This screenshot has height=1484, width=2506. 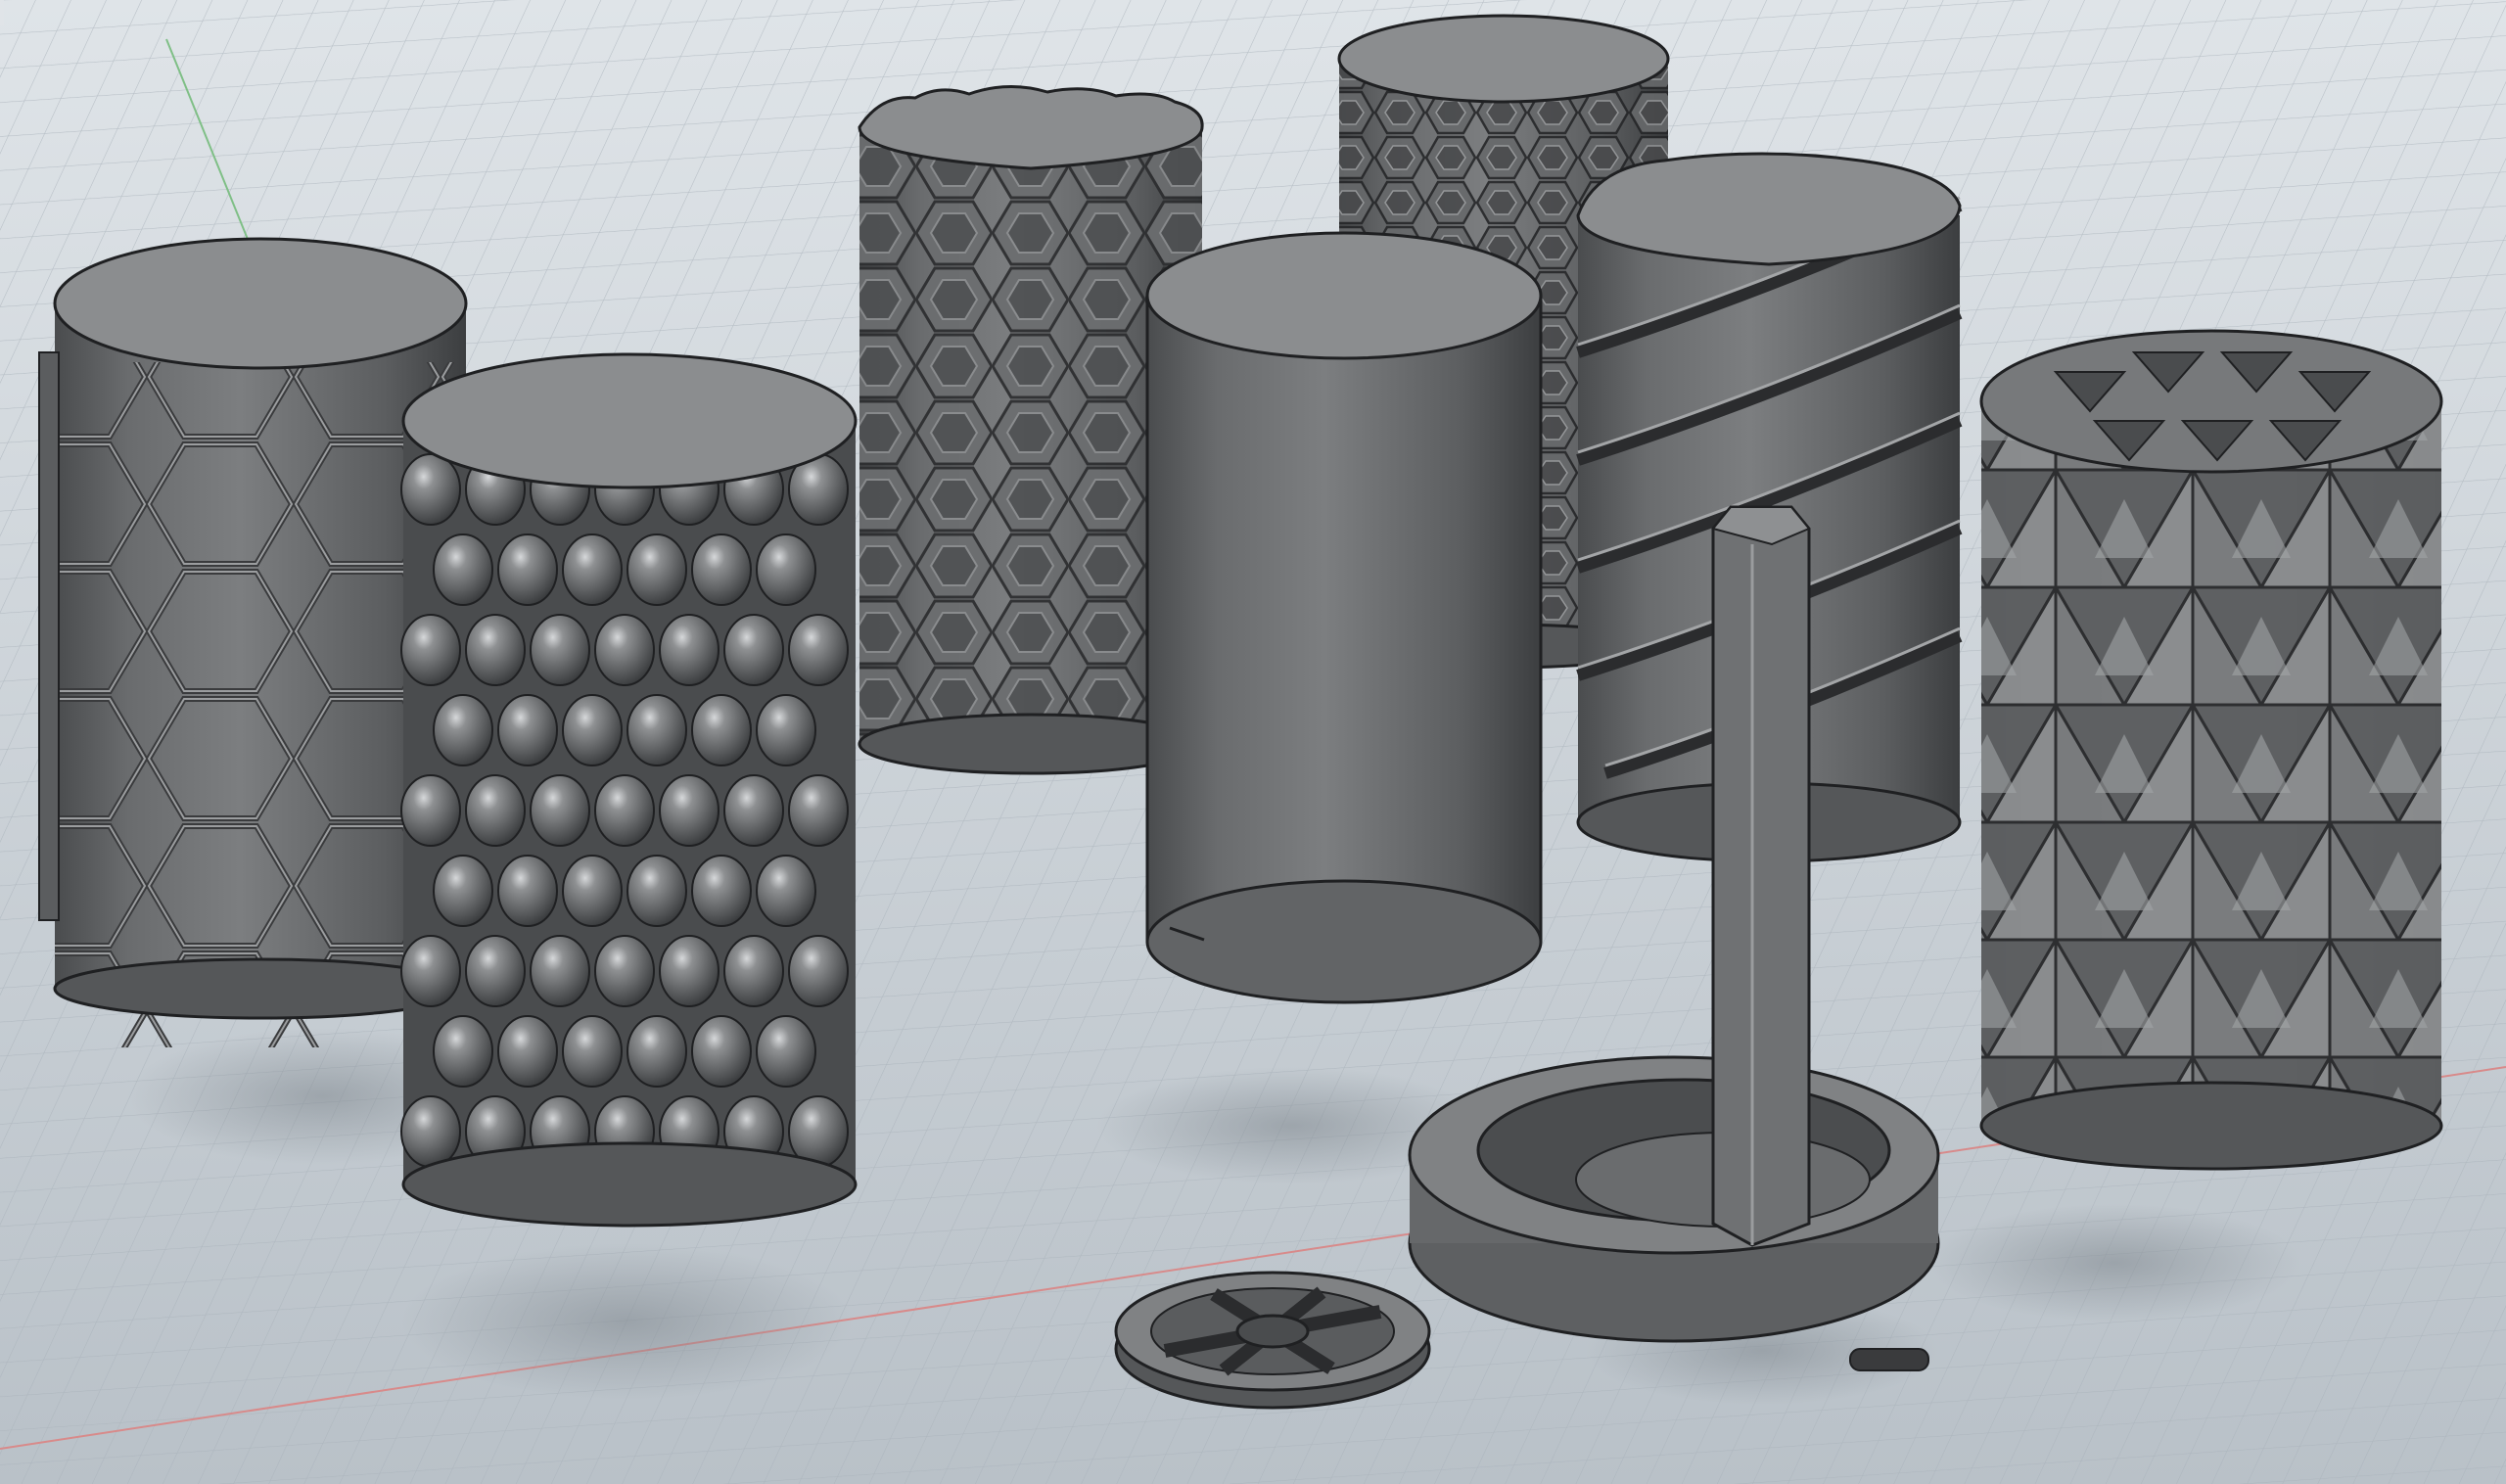 I want to click on triangle-facet-sleeve, so click(x=2211, y=750).